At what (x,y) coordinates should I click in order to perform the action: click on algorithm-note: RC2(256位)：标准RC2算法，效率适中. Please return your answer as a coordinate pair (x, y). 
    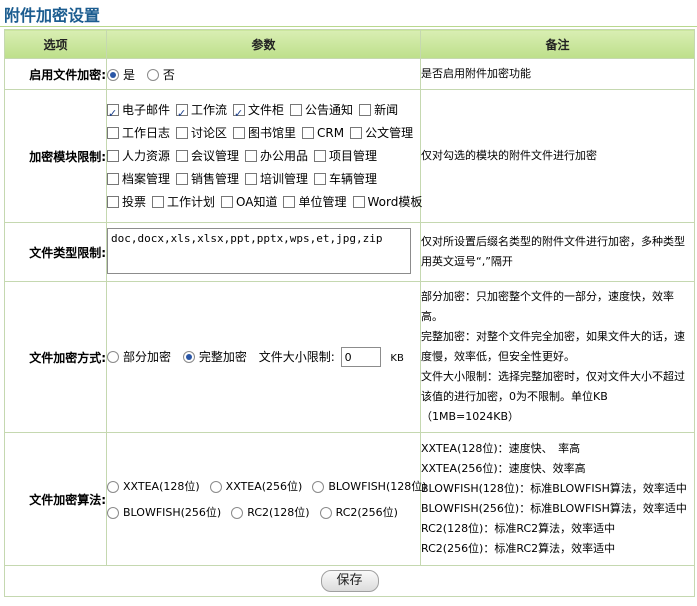
    Looking at the image, I should click on (518, 548).